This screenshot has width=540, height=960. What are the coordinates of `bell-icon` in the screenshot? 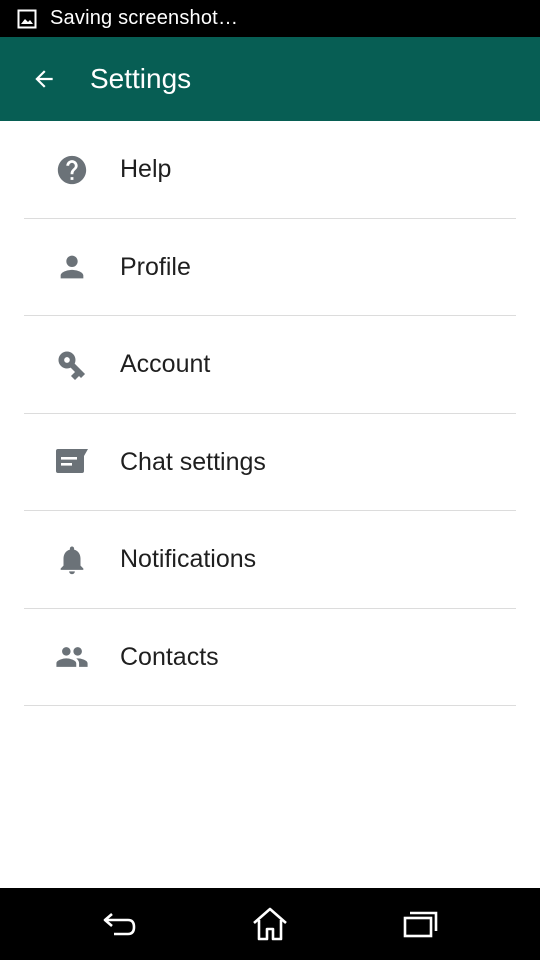 It's located at (72, 560).